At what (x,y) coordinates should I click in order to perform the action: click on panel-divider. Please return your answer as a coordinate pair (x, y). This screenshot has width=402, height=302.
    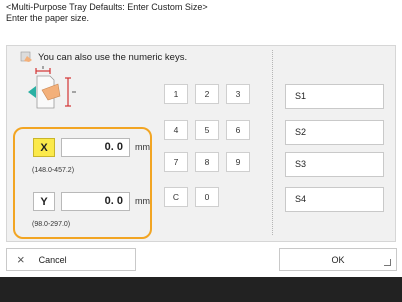
    Looking at the image, I should click on (272, 142).